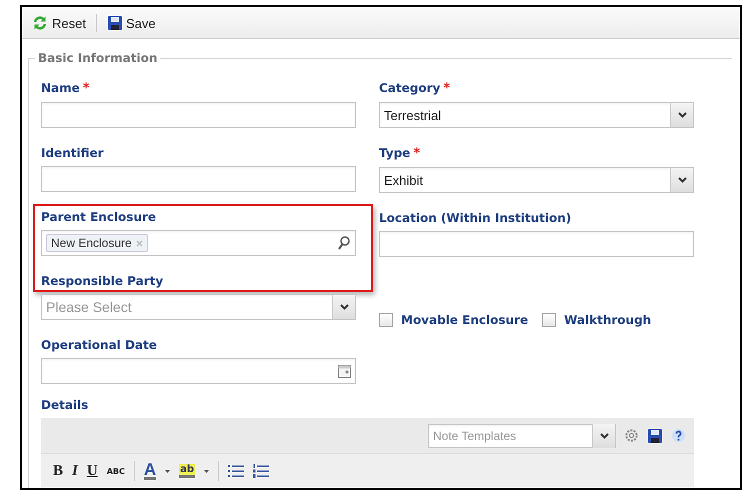  Describe the element at coordinates (115, 471) in the screenshot. I see `strike-button: ABC` at that location.